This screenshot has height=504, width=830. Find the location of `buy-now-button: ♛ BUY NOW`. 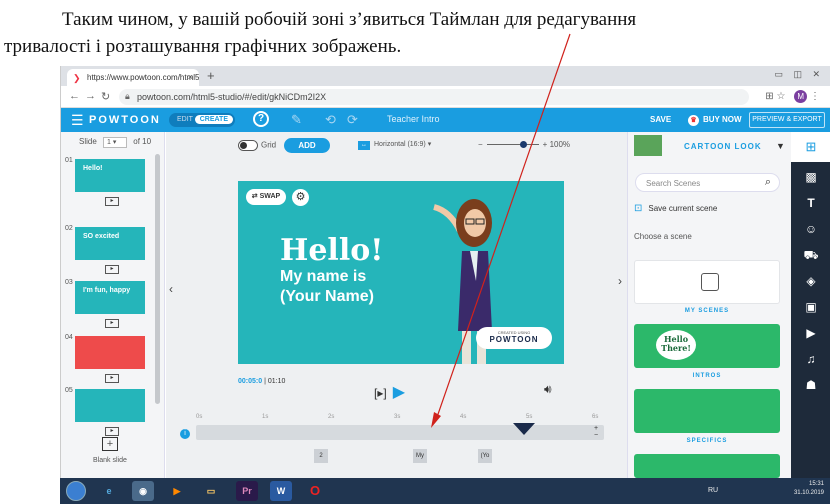

buy-now-button: ♛ BUY NOW is located at coordinates (715, 119).